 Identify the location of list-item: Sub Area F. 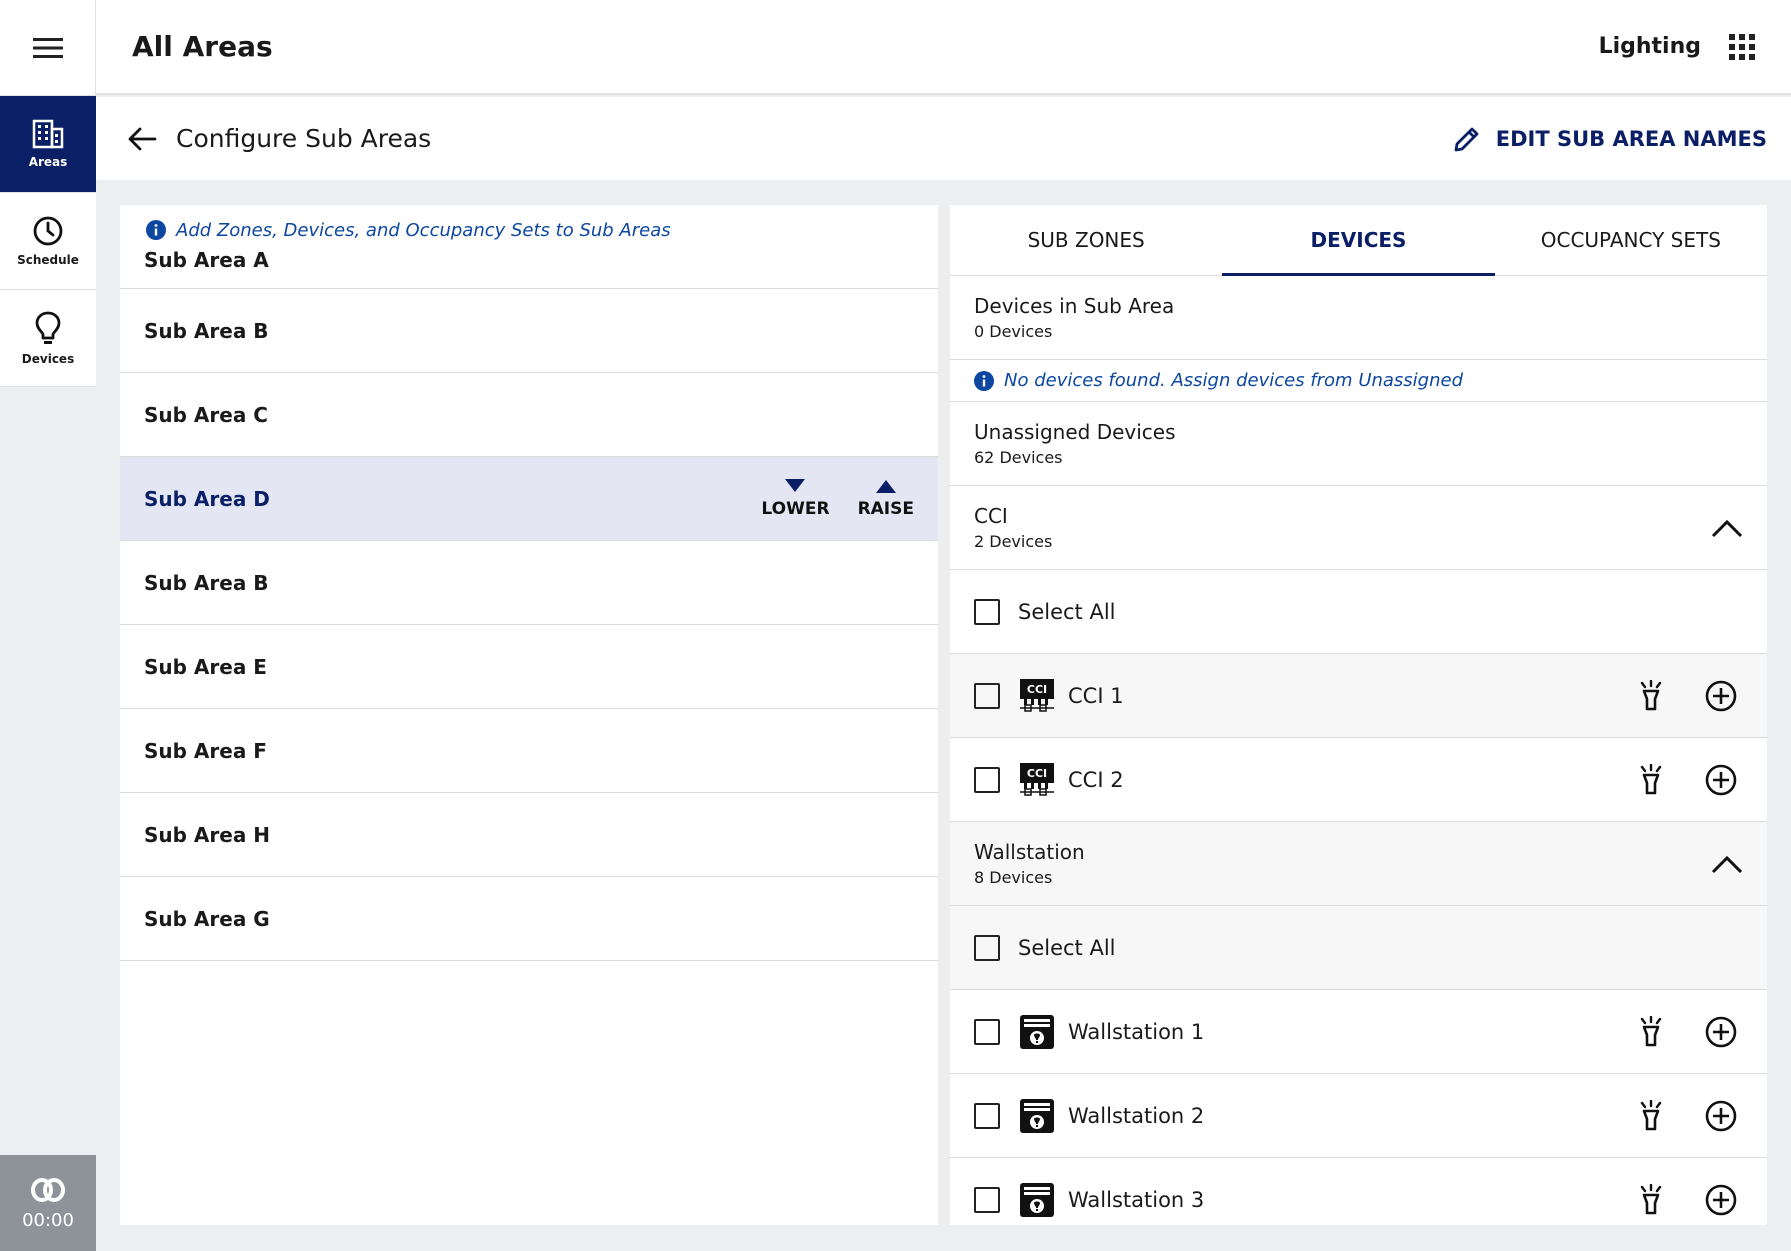
(529, 751).